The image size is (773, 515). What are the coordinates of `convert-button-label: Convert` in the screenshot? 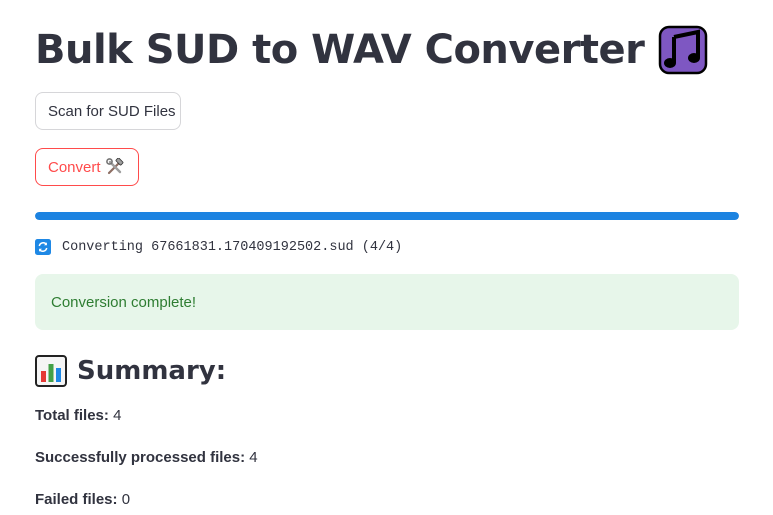 It's located at (74, 167).